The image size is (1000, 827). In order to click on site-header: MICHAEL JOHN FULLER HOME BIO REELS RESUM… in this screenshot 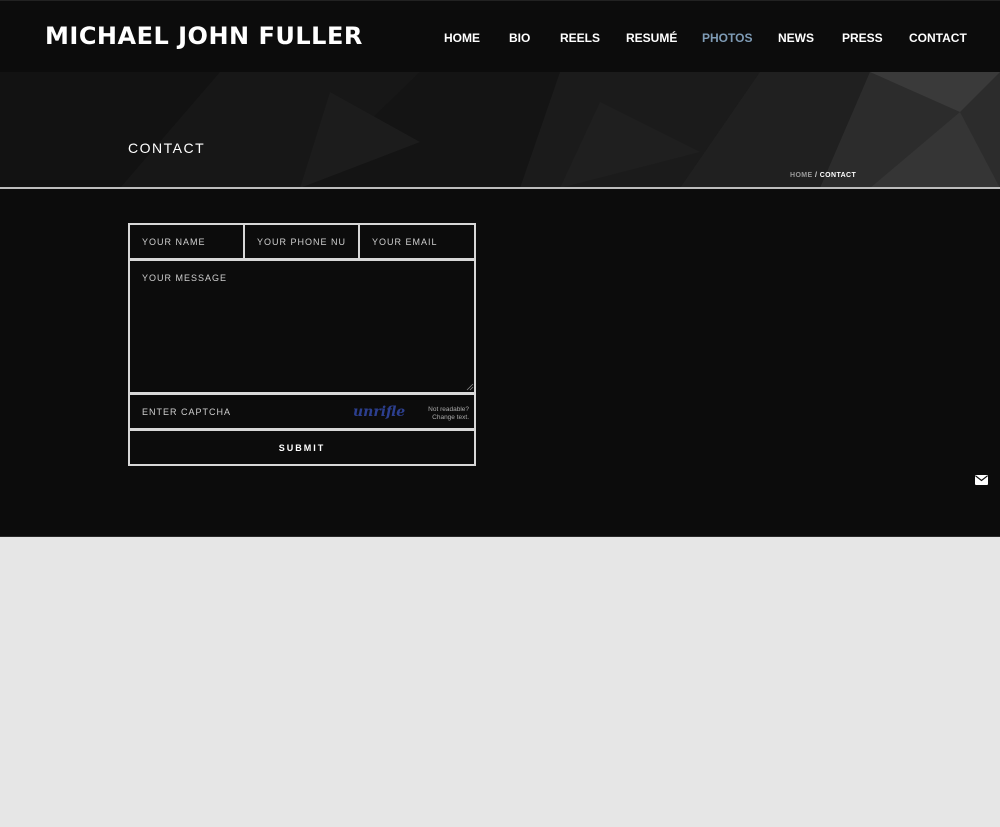, I will do `click(500, 36)`.